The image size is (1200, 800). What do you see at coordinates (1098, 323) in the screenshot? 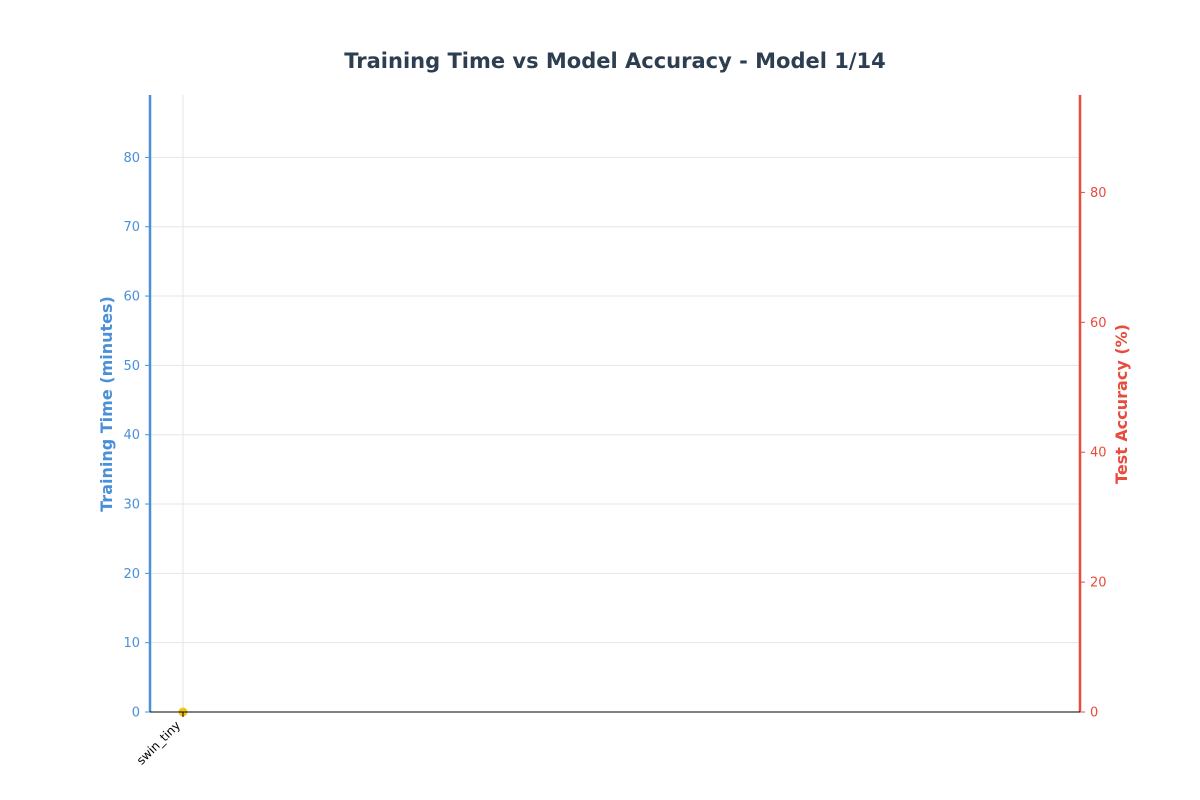
I see `y-right-tick-label: 60` at bounding box center [1098, 323].